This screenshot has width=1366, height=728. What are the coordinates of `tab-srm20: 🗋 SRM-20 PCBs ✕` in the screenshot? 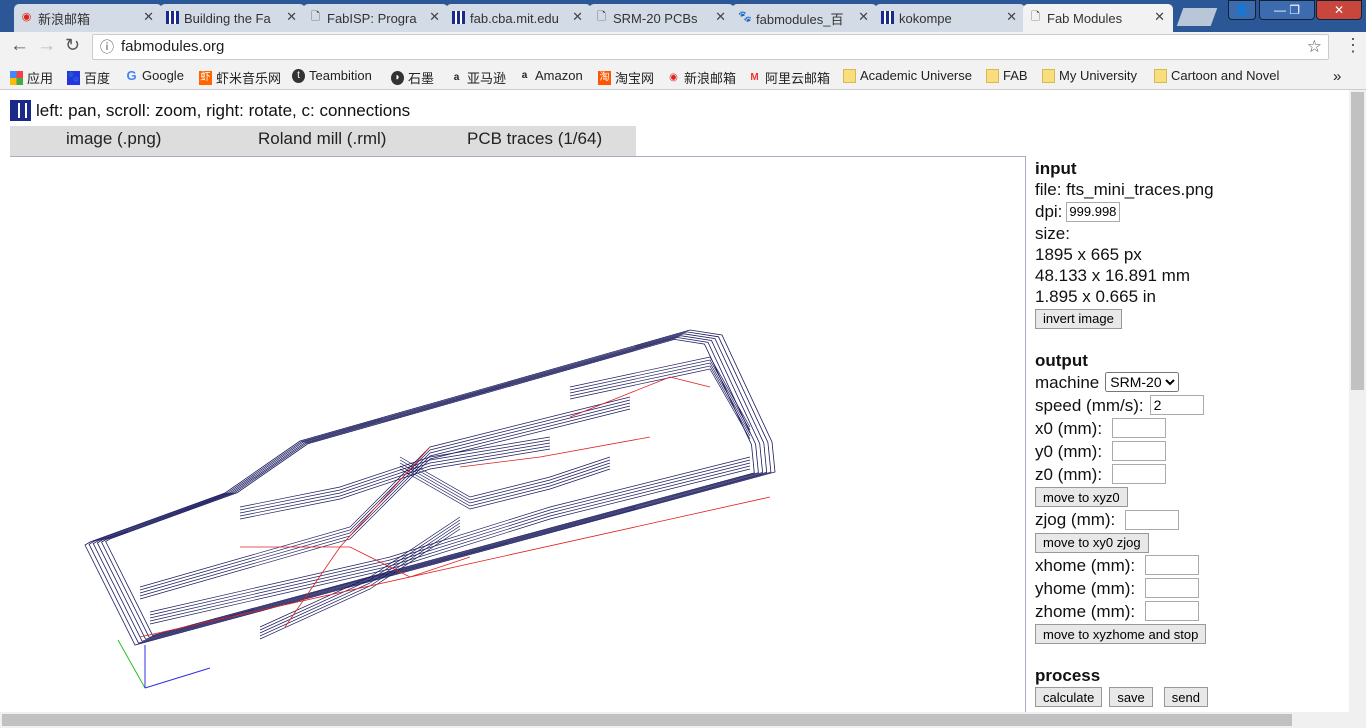 It's located at (661, 18).